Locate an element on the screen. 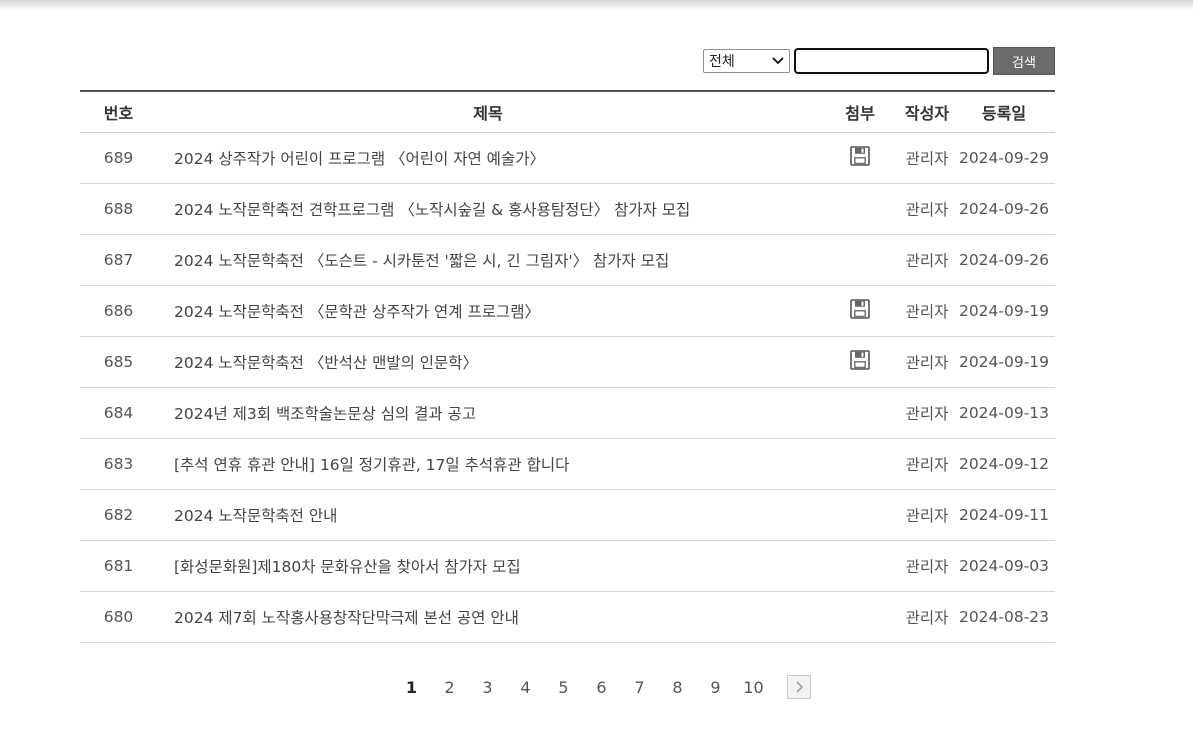 The width and height of the screenshot is (1193, 734). row-title-link: 2024 상주작가 어린이 프로그램 〈어린이 자연 예술가〉 is located at coordinates (488, 158).